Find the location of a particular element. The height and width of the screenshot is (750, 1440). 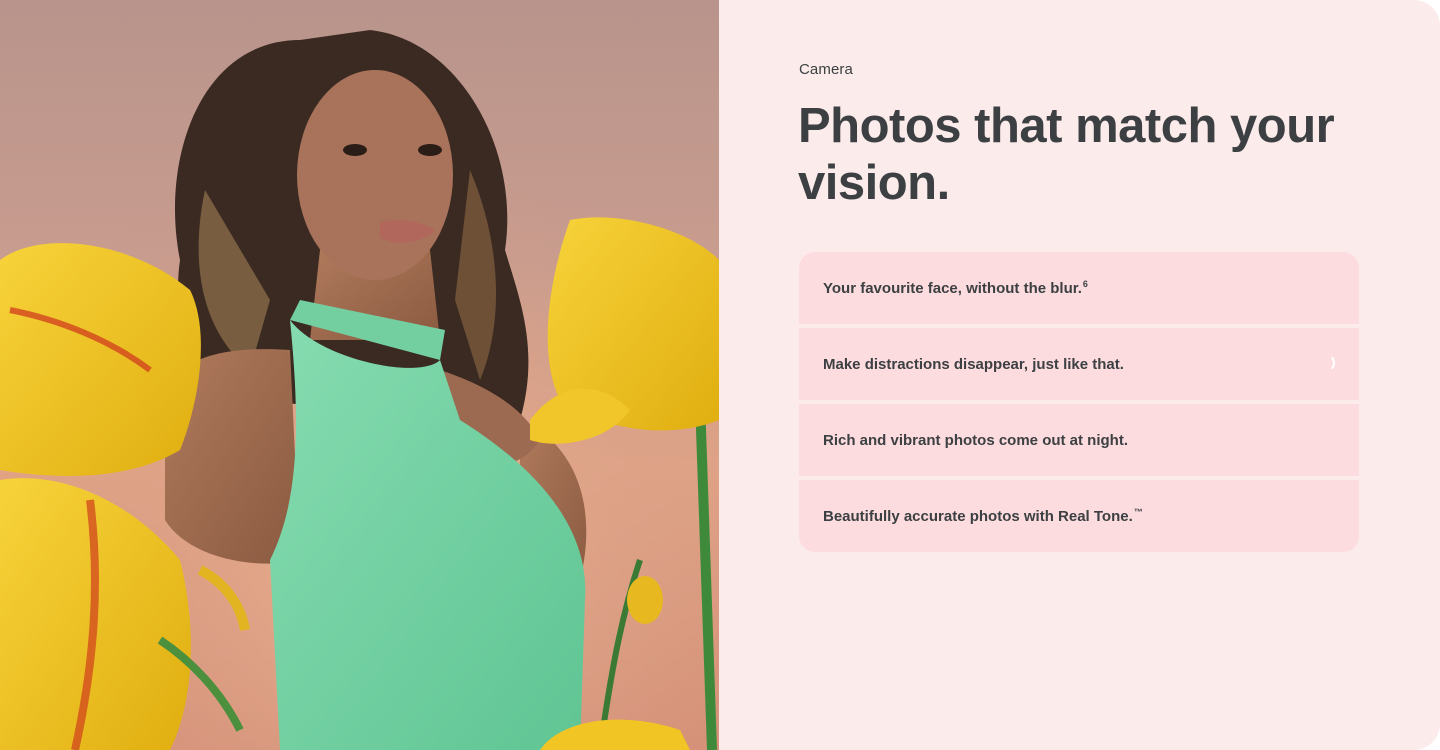

trademark-marker: ™ is located at coordinates (1138, 512).